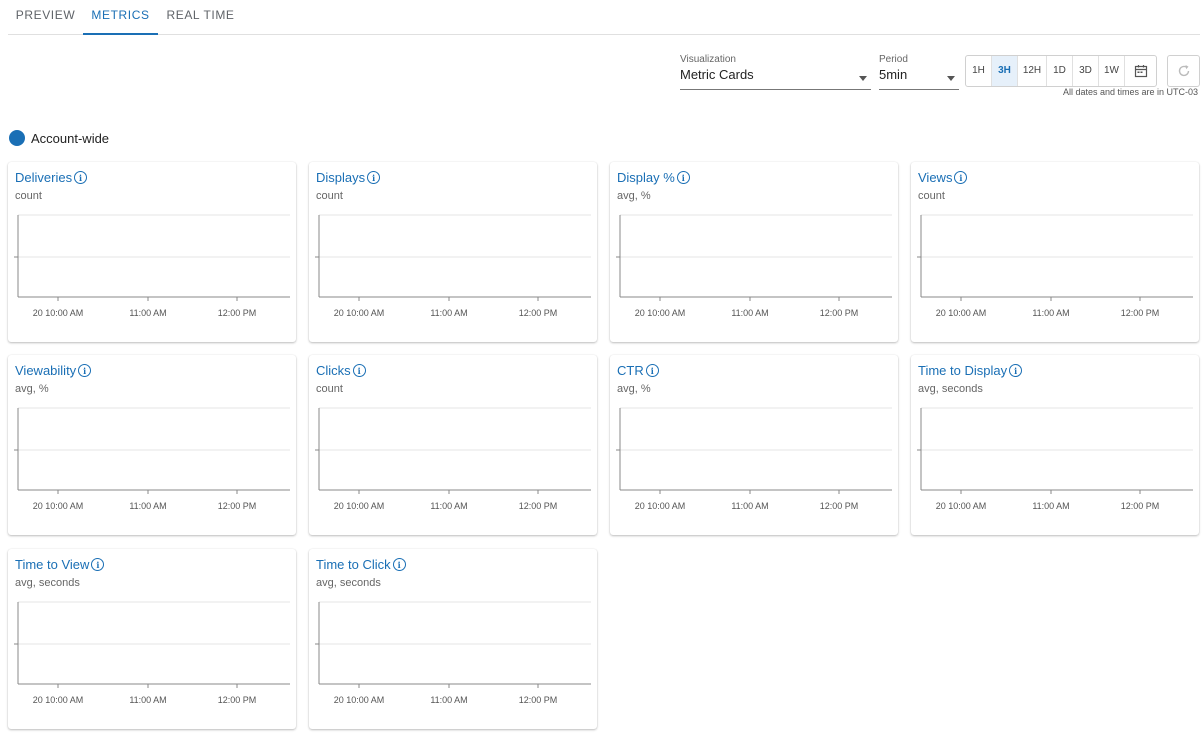 The height and width of the screenshot is (733, 1203). What do you see at coordinates (646, 177) in the screenshot?
I see `metric-title-text: Display %` at bounding box center [646, 177].